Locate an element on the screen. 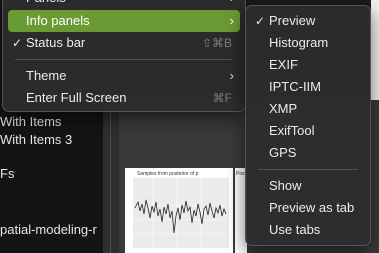 This screenshot has width=379, height=253. menu-item-label: Use tabs is located at coordinates (295, 229).